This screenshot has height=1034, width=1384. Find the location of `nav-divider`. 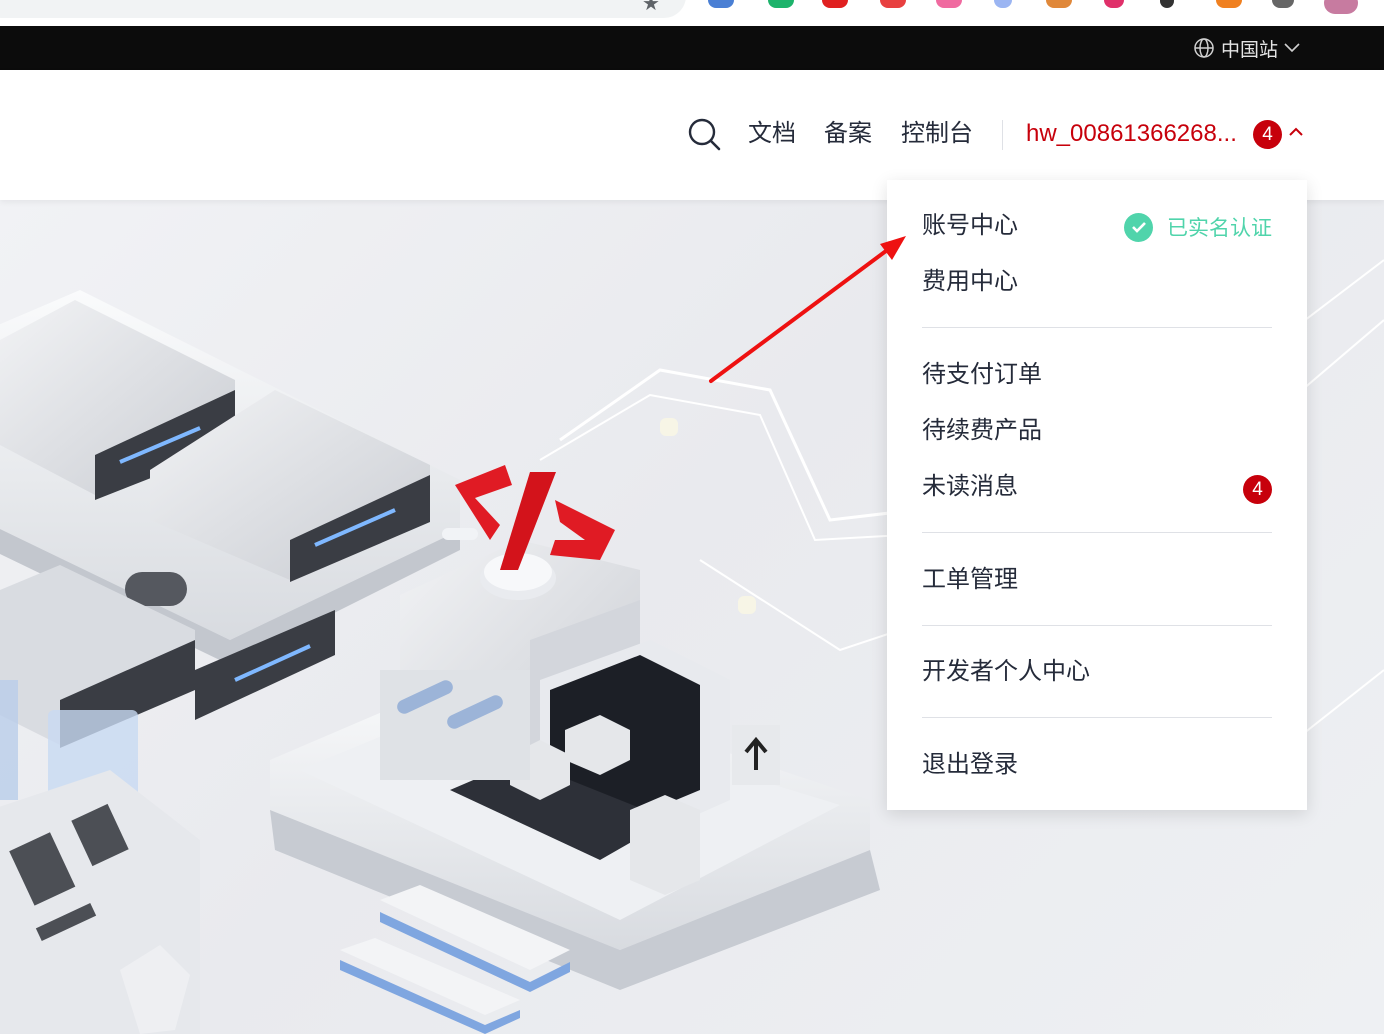

nav-divider is located at coordinates (1002, 135).